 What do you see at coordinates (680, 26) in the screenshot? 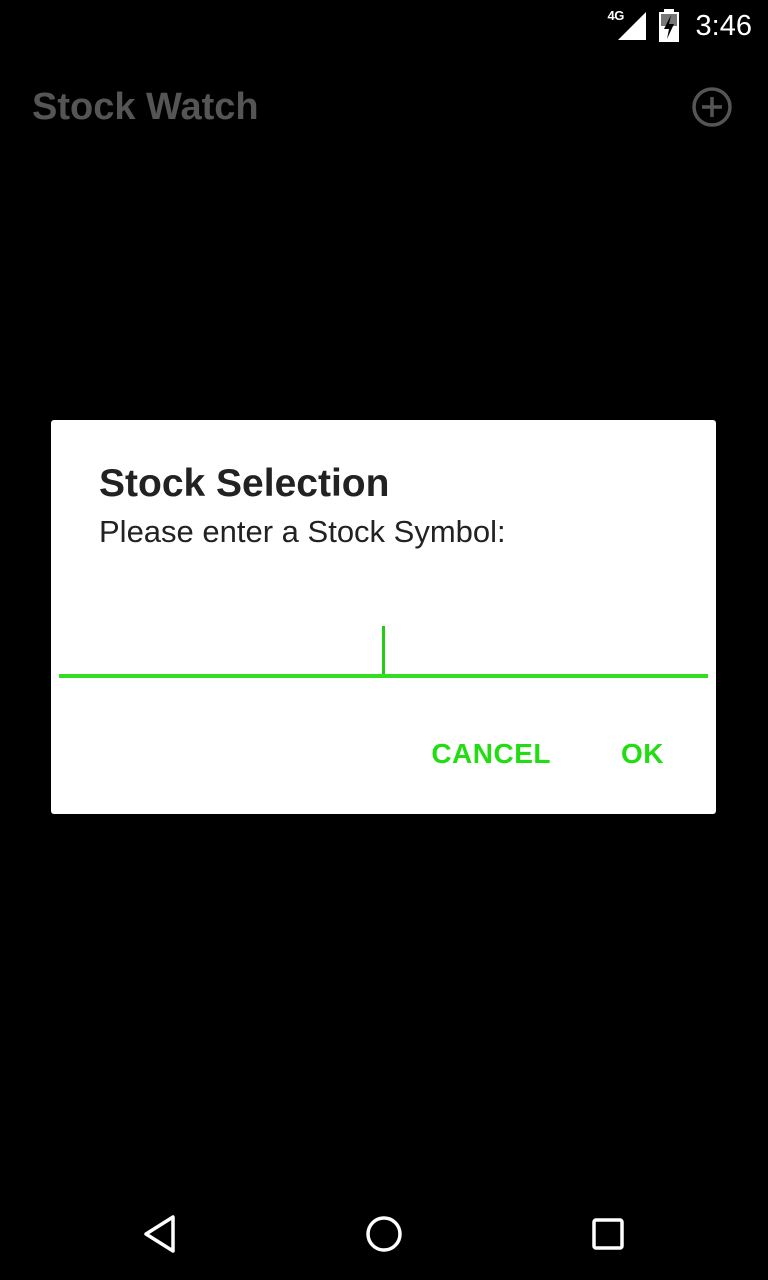
I see `status-icons: 4G 3:46` at bounding box center [680, 26].